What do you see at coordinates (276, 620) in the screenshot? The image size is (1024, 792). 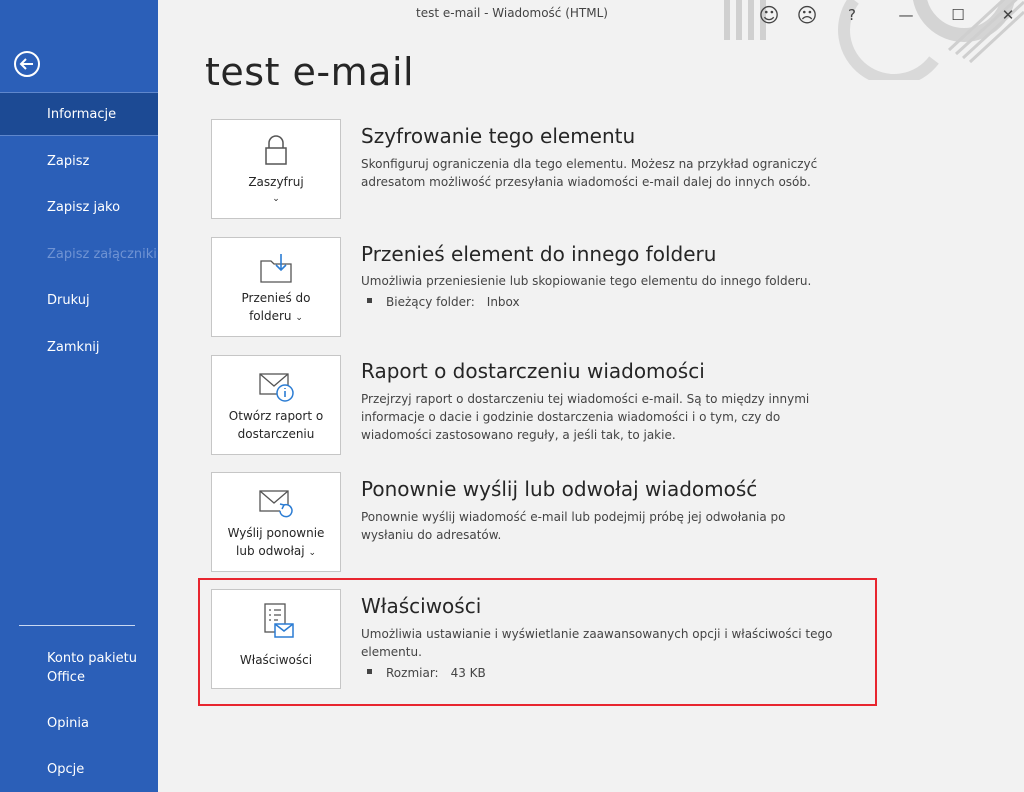 I see `properties-icon` at bounding box center [276, 620].